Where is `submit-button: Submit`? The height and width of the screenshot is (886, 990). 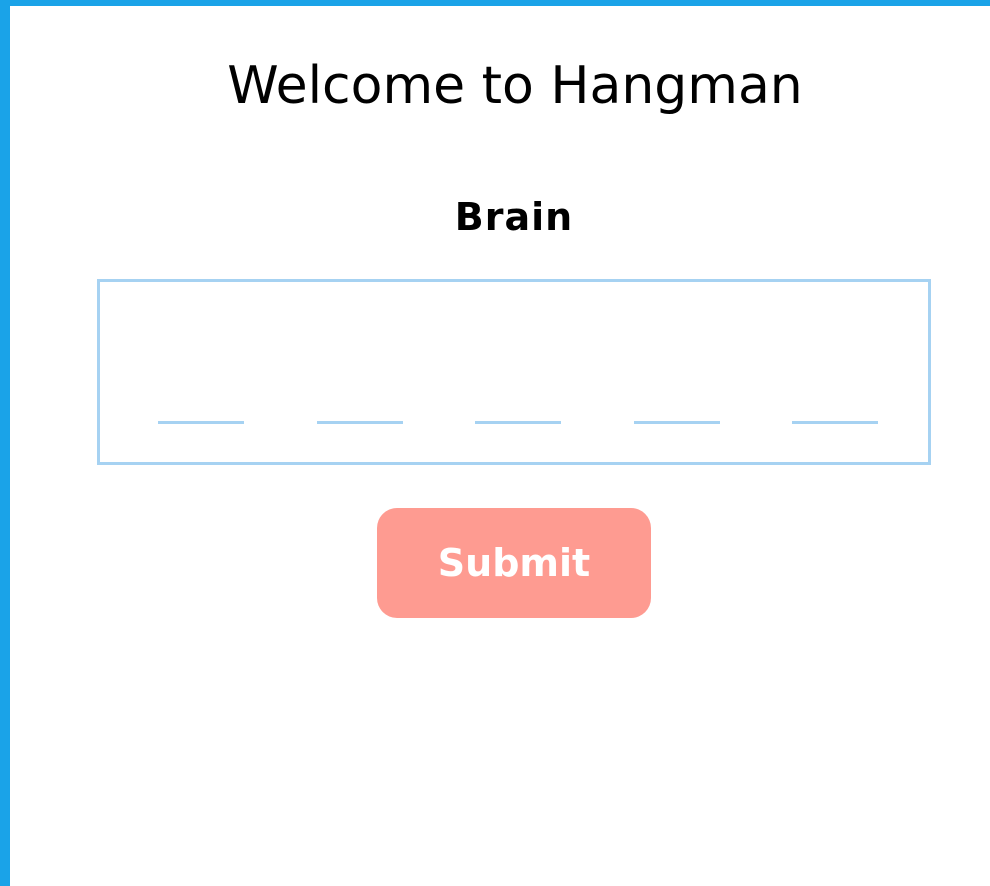 submit-button: Submit is located at coordinates (514, 563).